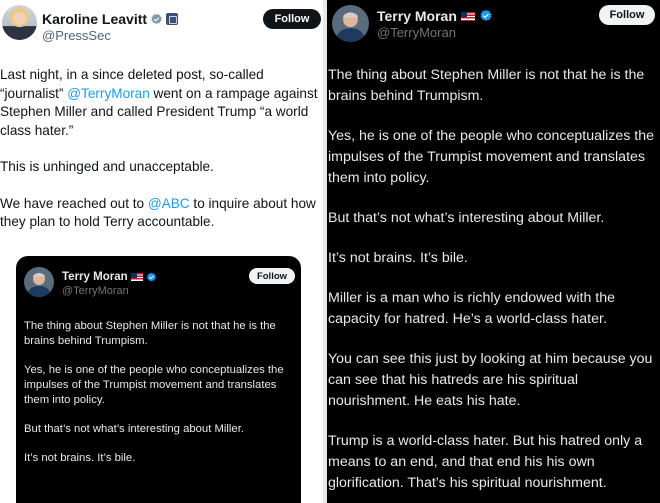  I want to click on embedded-handle: @TerryMoran, so click(95, 291).